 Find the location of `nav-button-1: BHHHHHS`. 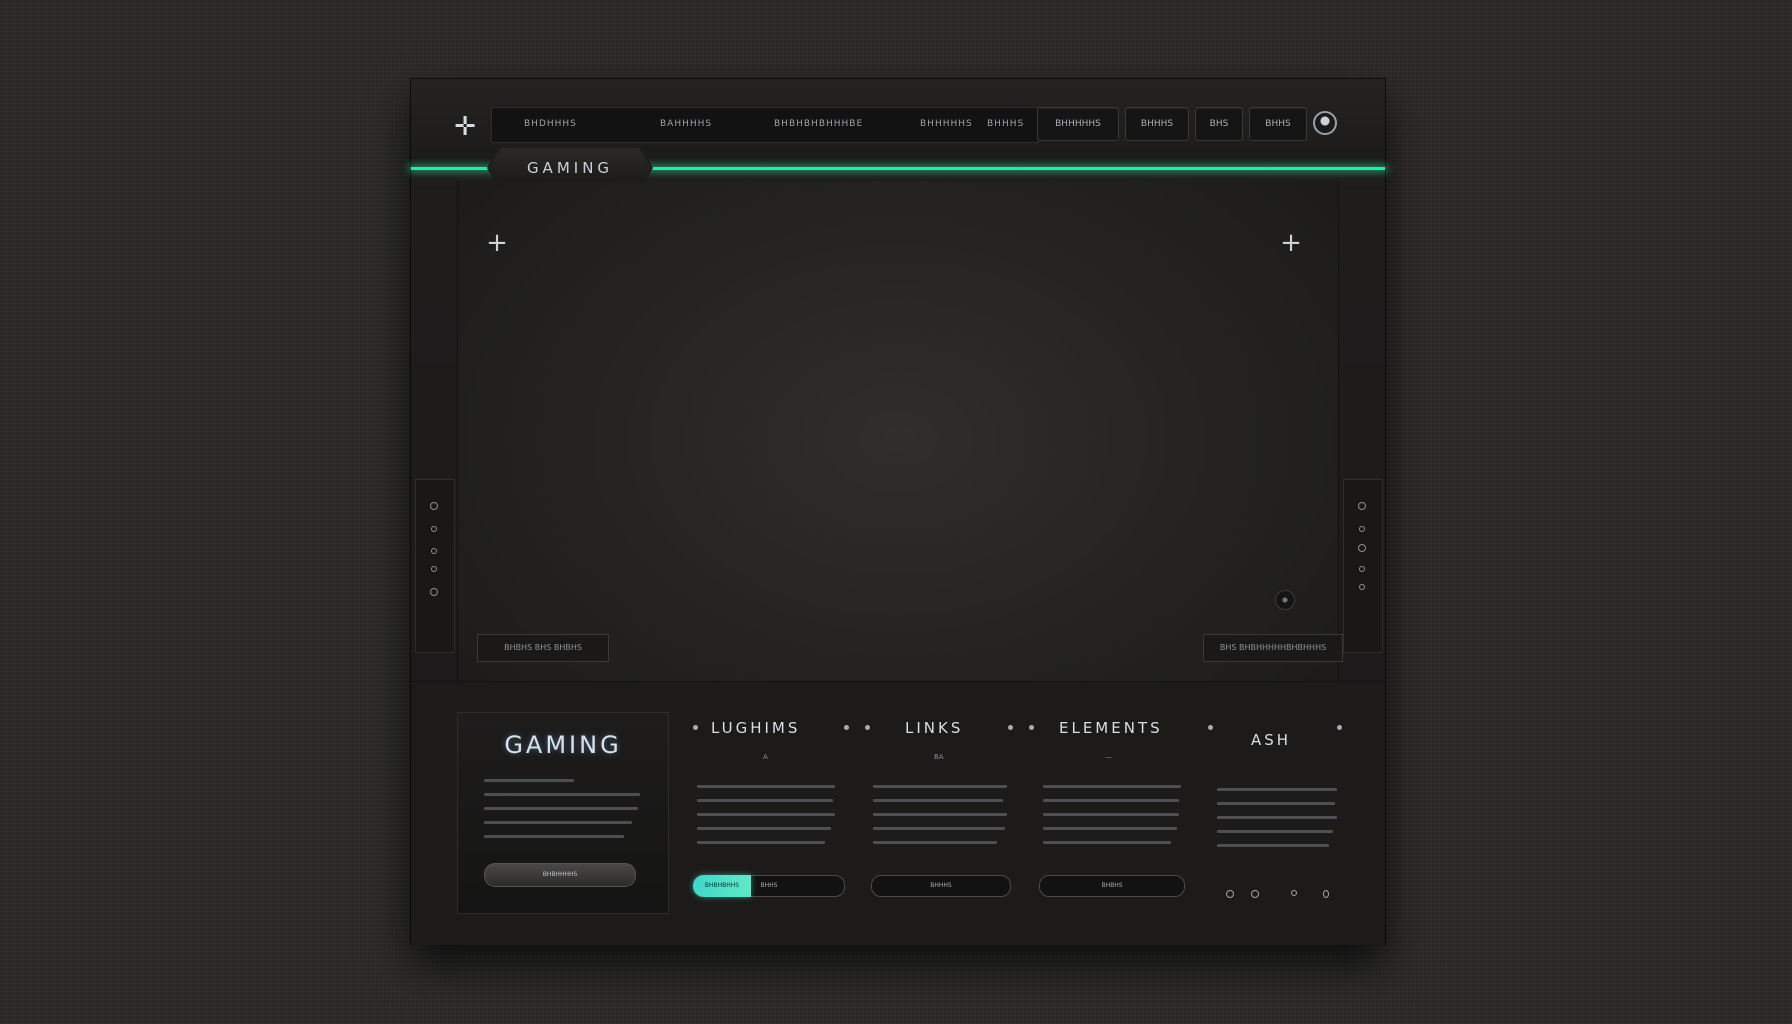

nav-button-1: BHHHHHS is located at coordinates (1078, 124).